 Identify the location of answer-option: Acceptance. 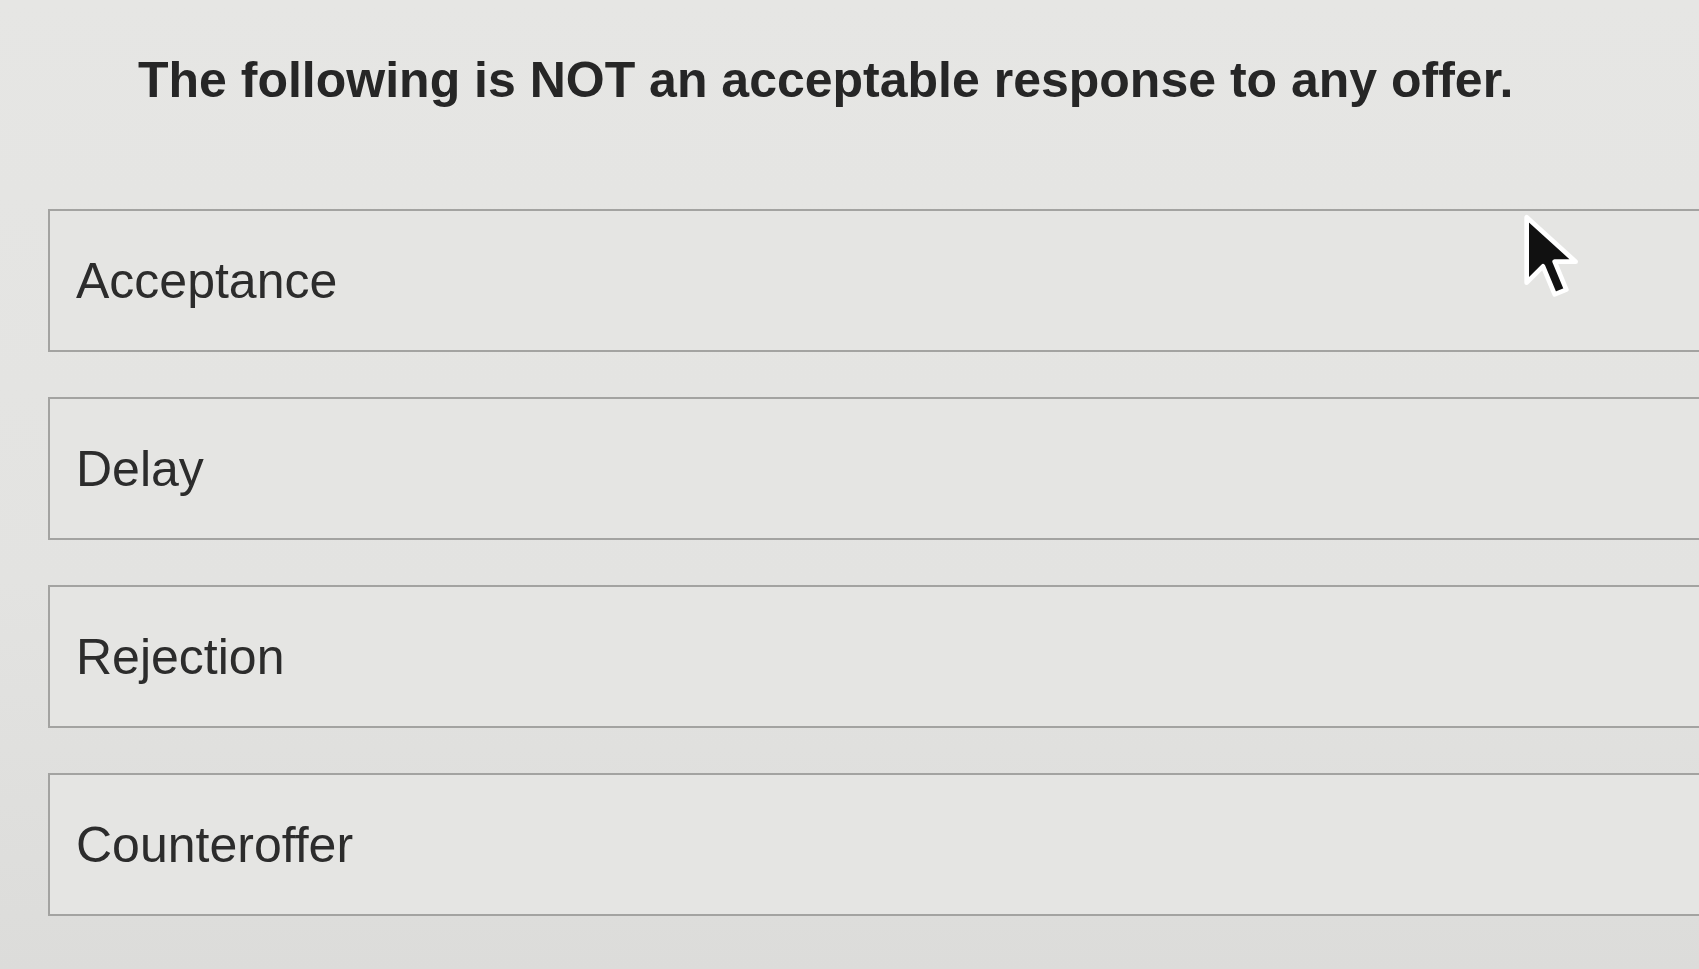
(873, 280).